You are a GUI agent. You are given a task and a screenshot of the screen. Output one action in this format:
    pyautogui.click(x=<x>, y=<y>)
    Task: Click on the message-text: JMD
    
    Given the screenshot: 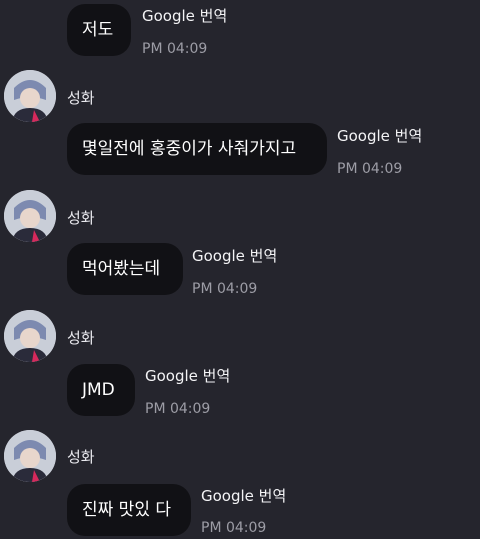 What is the action you would take?
    pyautogui.click(x=98, y=390)
    